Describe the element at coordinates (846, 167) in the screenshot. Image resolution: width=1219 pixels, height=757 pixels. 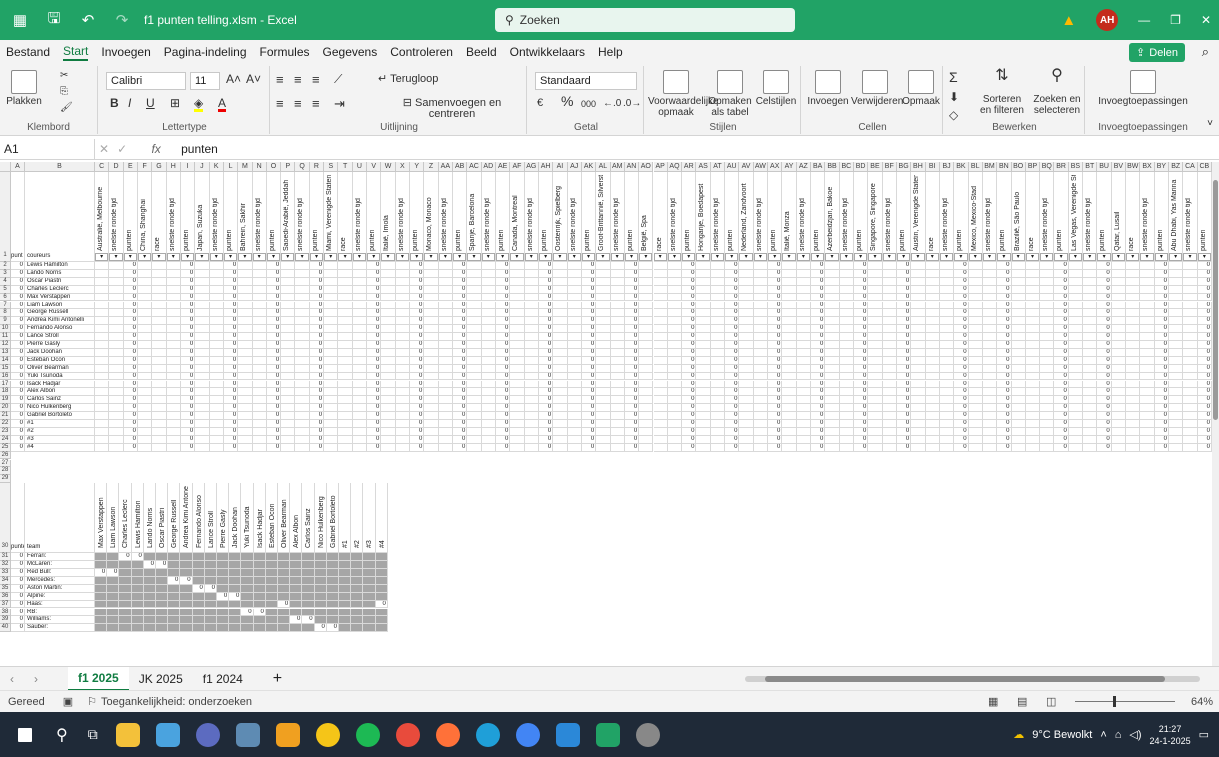
I see `col-header: BC` at that location.